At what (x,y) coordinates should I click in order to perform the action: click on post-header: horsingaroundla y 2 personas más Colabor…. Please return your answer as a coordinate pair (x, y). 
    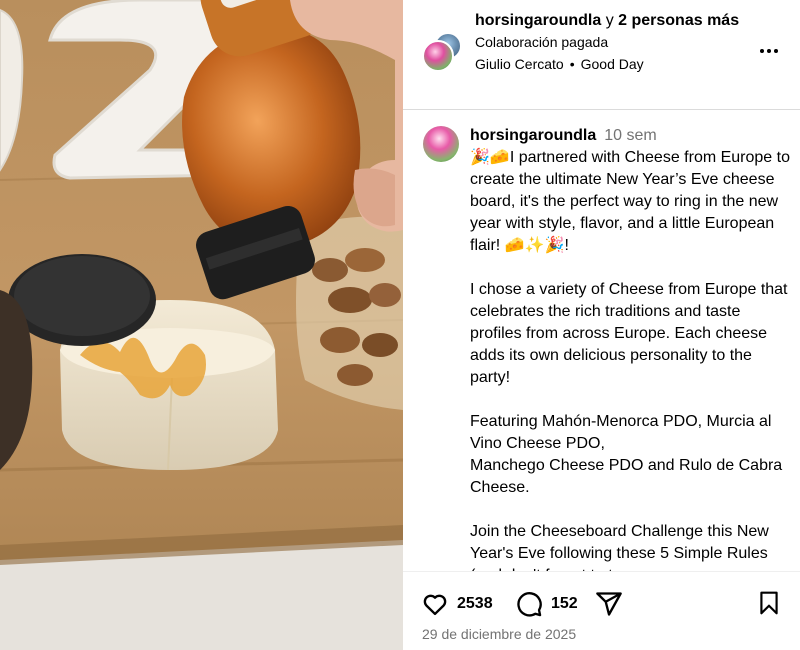
    Looking at the image, I should click on (601, 55).